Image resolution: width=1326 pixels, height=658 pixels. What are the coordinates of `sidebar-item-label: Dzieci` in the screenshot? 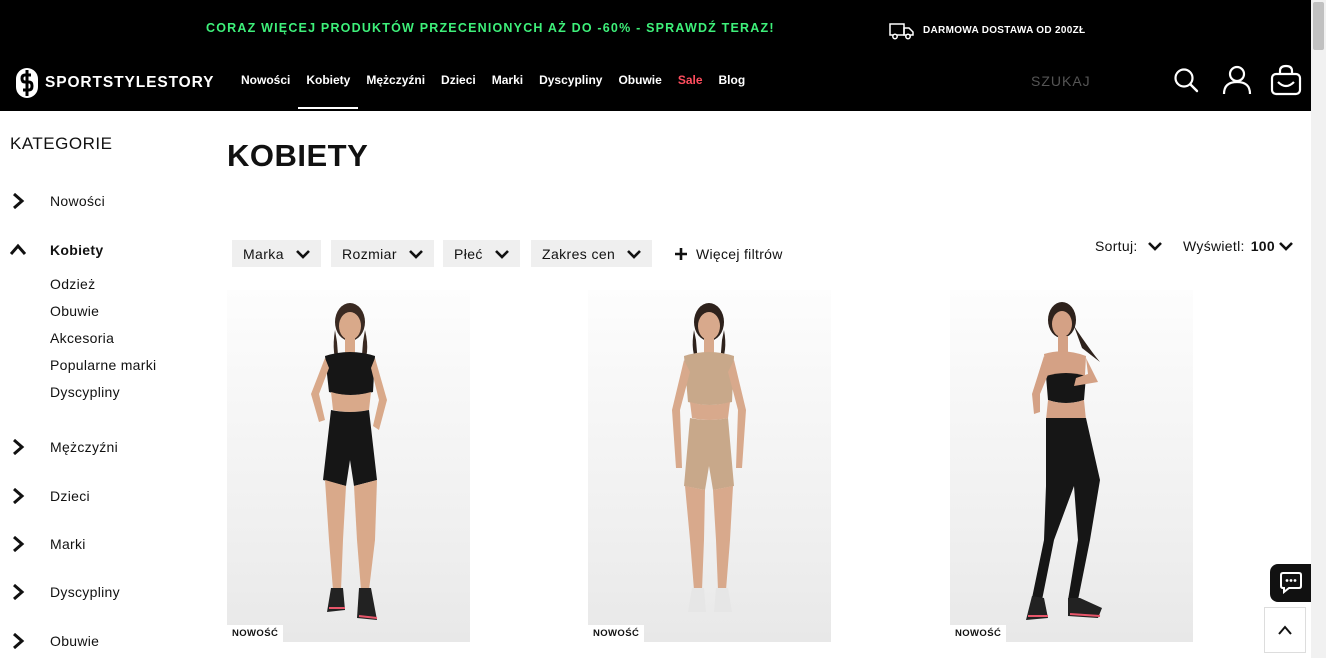 It's located at (70, 496).